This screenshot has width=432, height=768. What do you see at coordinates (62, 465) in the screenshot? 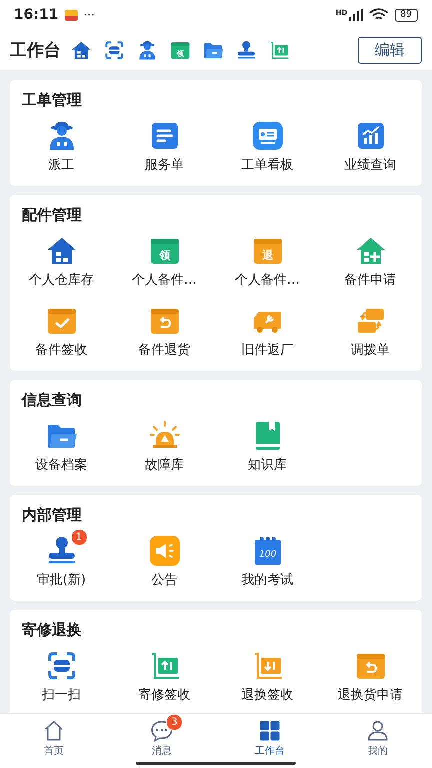
I see `feature-label: 设备档案` at bounding box center [62, 465].